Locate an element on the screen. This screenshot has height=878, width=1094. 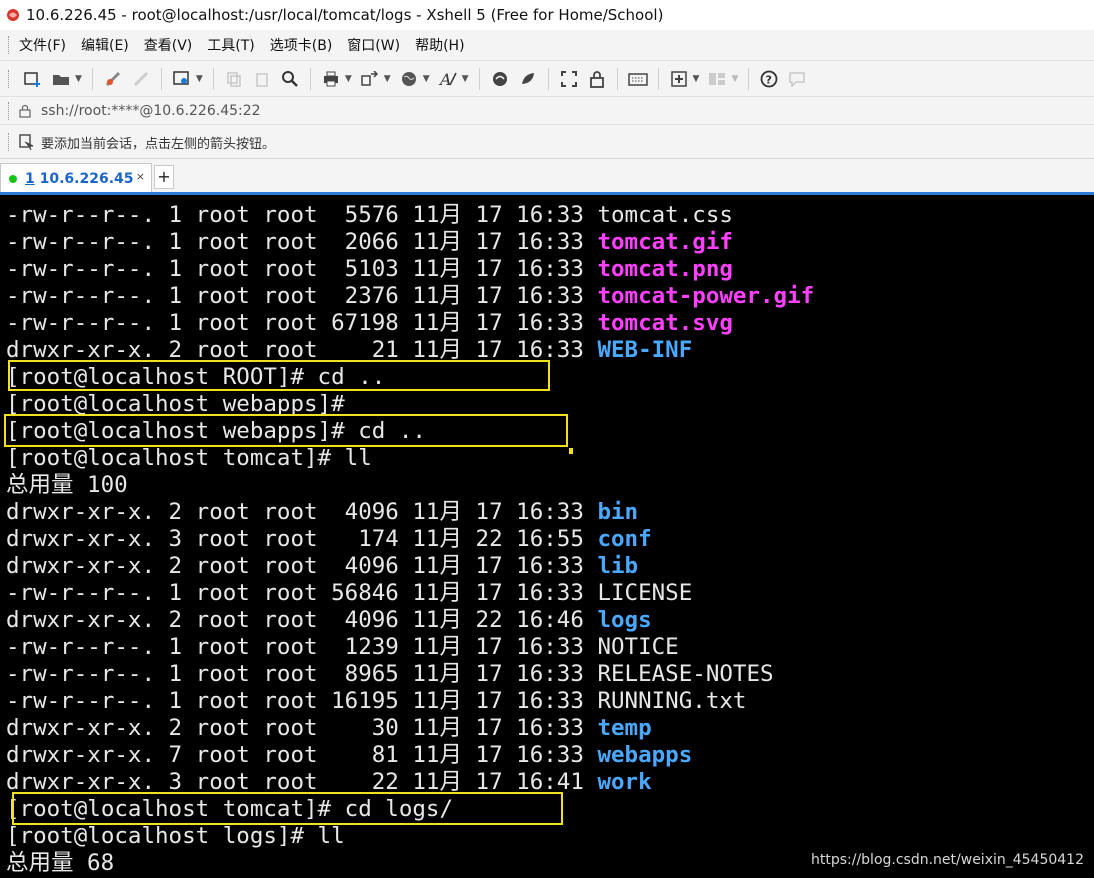
terminal-line-text: 总用量 100 is located at coordinates (67, 485).